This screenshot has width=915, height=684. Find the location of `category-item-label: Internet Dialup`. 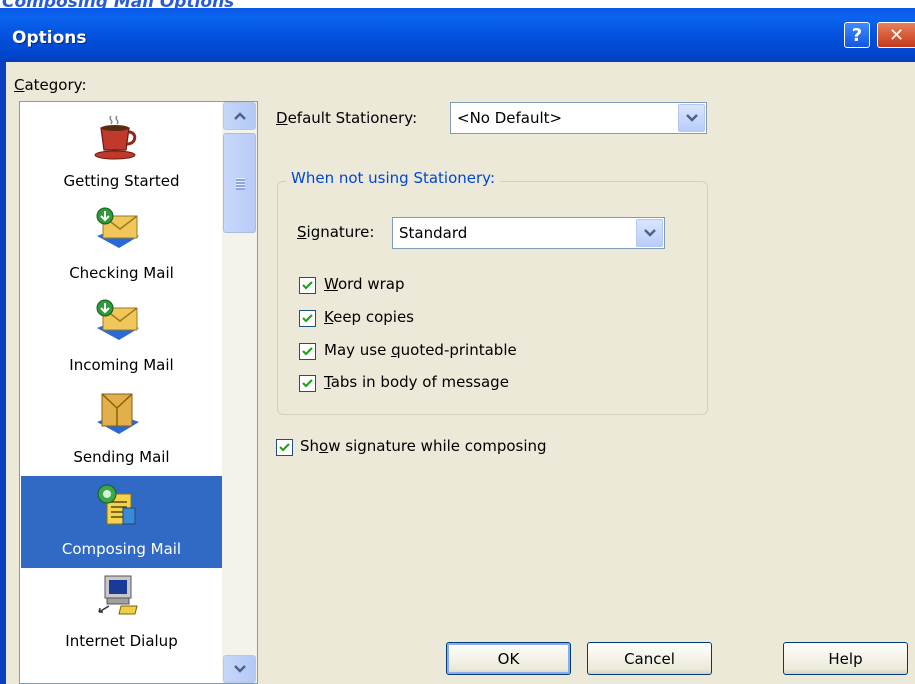

category-item-label: Internet Dialup is located at coordinates (121, 641).